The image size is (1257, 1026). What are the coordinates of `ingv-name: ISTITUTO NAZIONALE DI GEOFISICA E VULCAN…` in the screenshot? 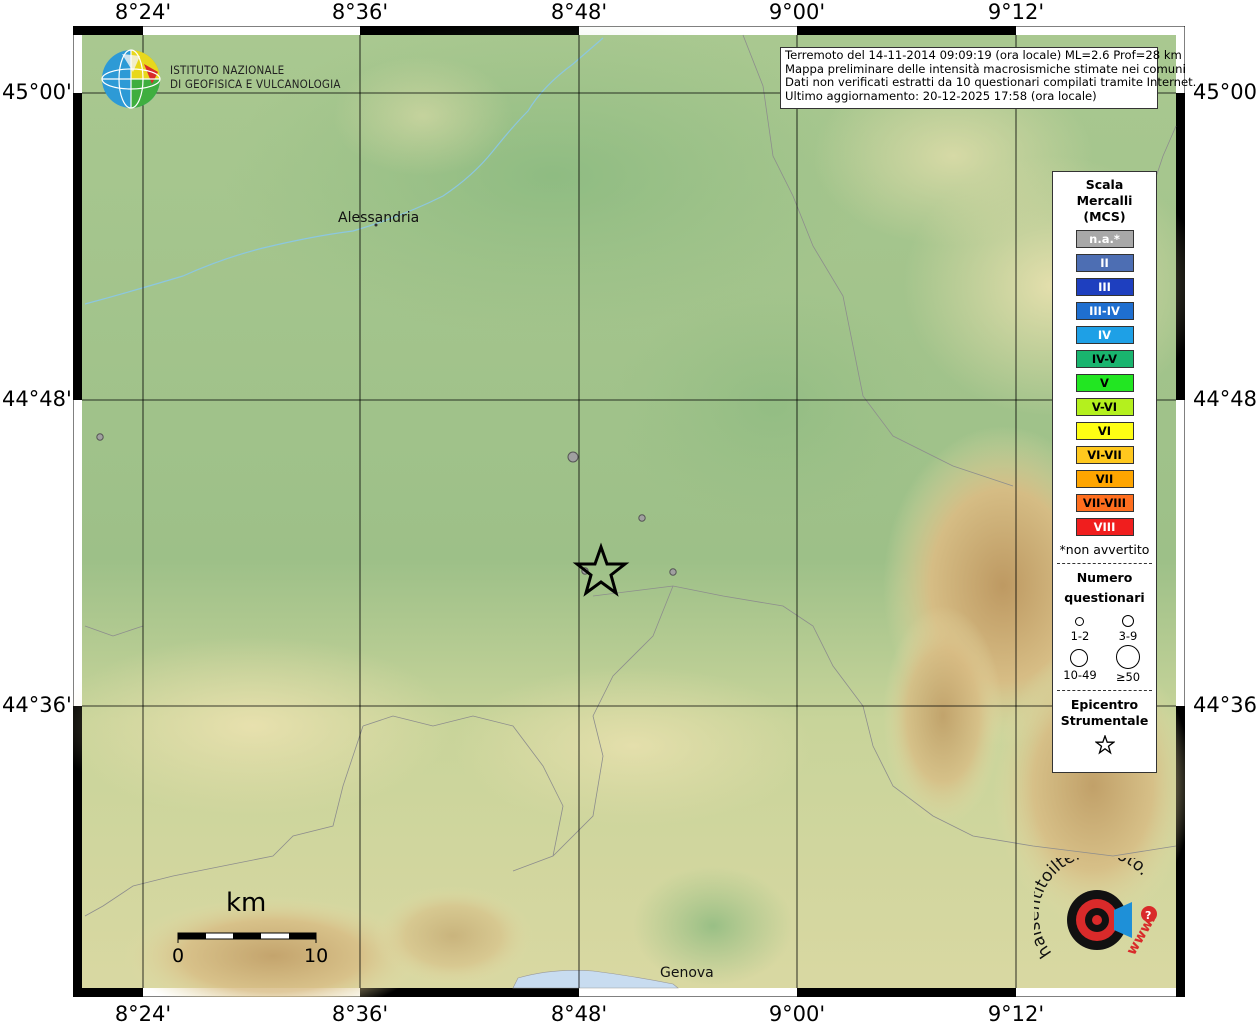 It's located at (255, 77).